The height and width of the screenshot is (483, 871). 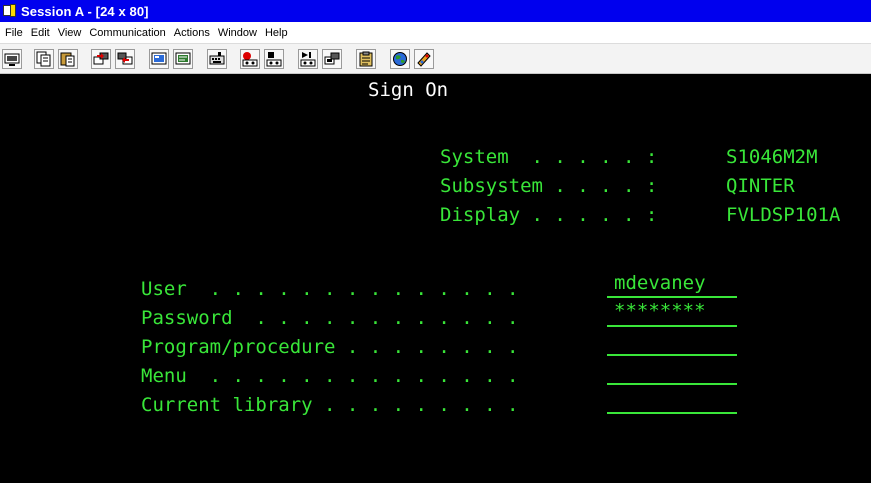 I want to click on menu-input, so click(x=676, y=369).